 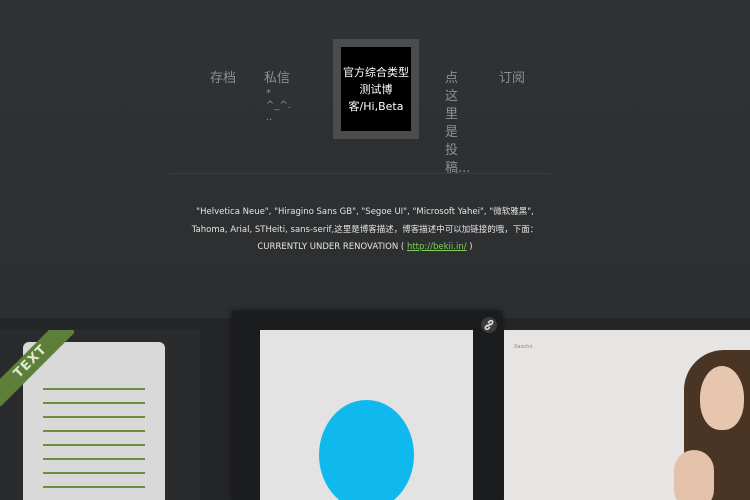 I want to click on permalink-button, so click(x=489, y=325).